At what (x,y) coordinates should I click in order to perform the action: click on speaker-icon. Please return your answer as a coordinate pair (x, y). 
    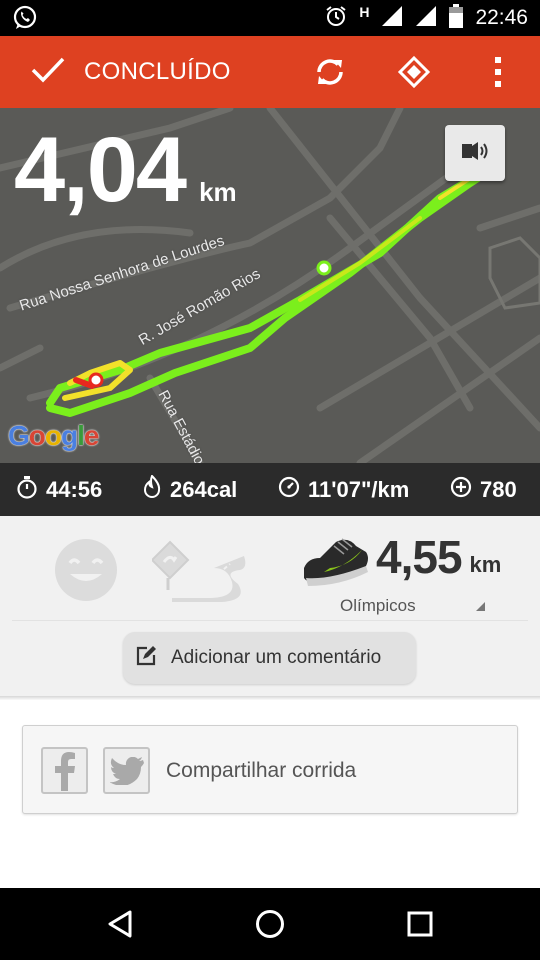
    Looking at the image, I should click on (475, 153).